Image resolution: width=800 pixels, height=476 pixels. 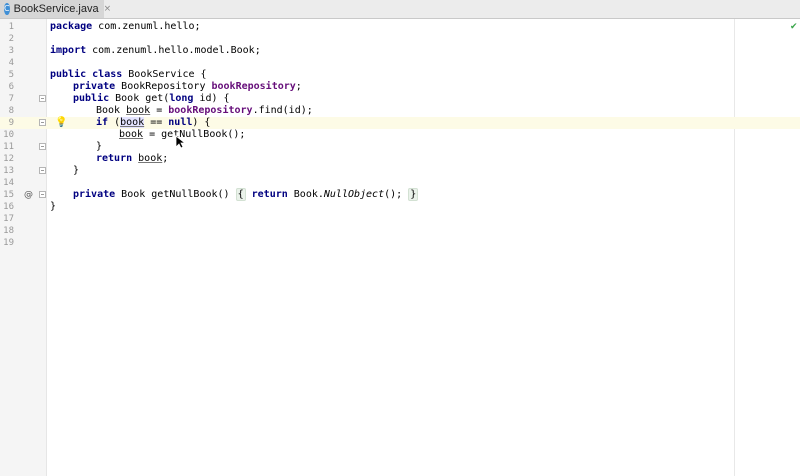 I want to click on line-number: 5, so click(x=11, y=75).